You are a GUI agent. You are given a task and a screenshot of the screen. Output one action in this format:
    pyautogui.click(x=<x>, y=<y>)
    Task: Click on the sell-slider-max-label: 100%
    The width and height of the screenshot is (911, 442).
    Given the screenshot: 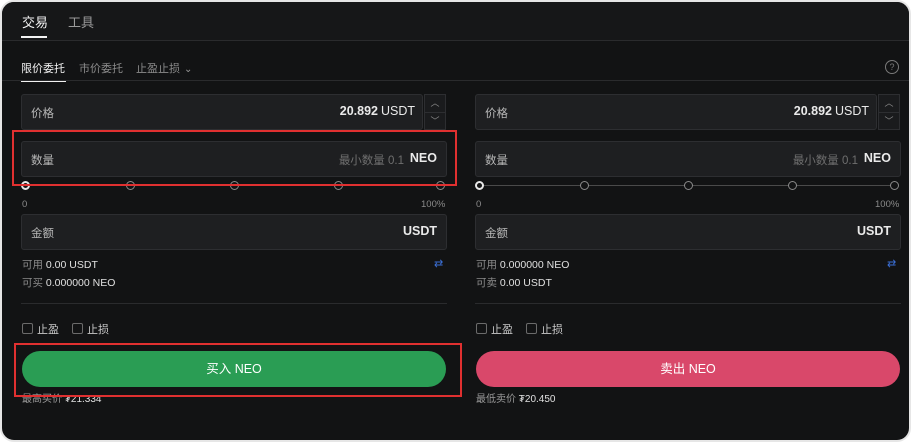 What is the action you would take?
    pyautogui.click(x=887, y=204)
    